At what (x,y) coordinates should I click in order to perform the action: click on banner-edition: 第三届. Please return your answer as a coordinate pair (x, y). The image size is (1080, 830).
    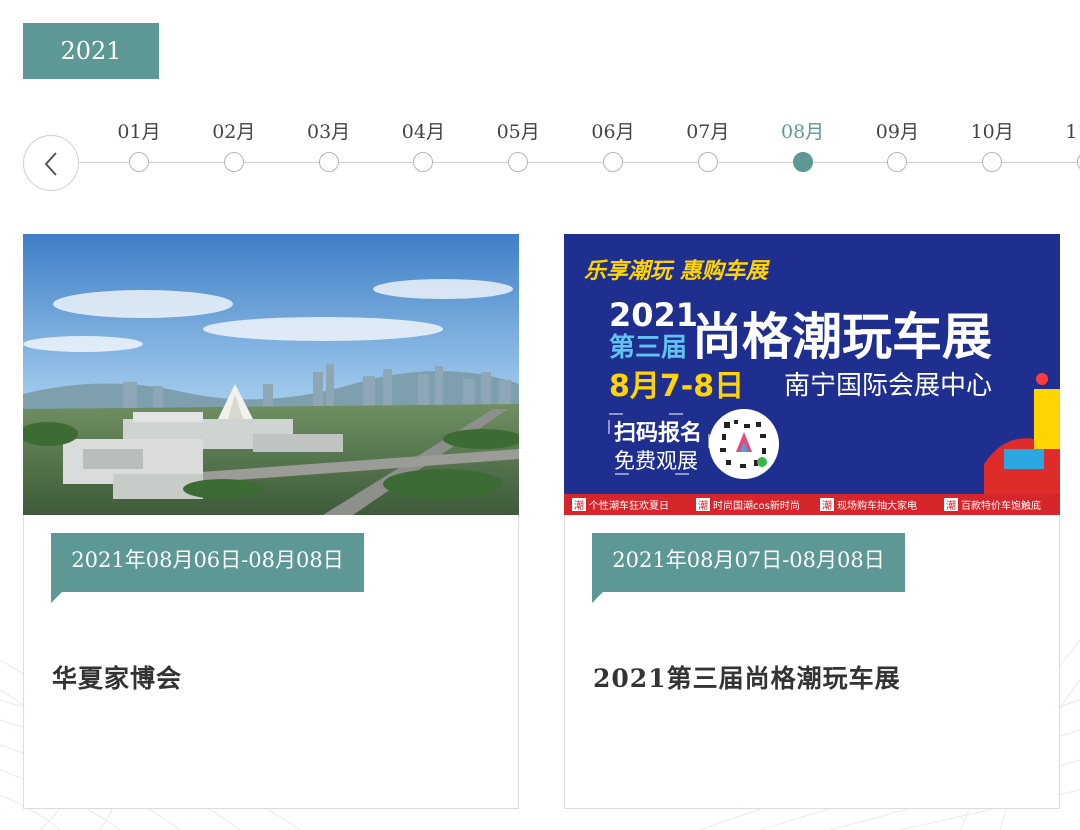
    Looking at the image, I should click on (648, 347).